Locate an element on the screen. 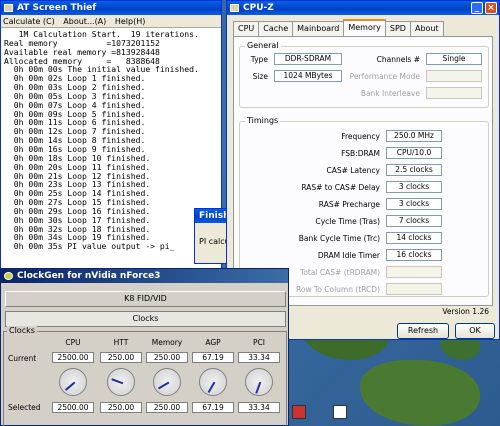 This screenshot has width=500, height=426. timing-value: CPU/10.0 is located at coordinates (414, 153).